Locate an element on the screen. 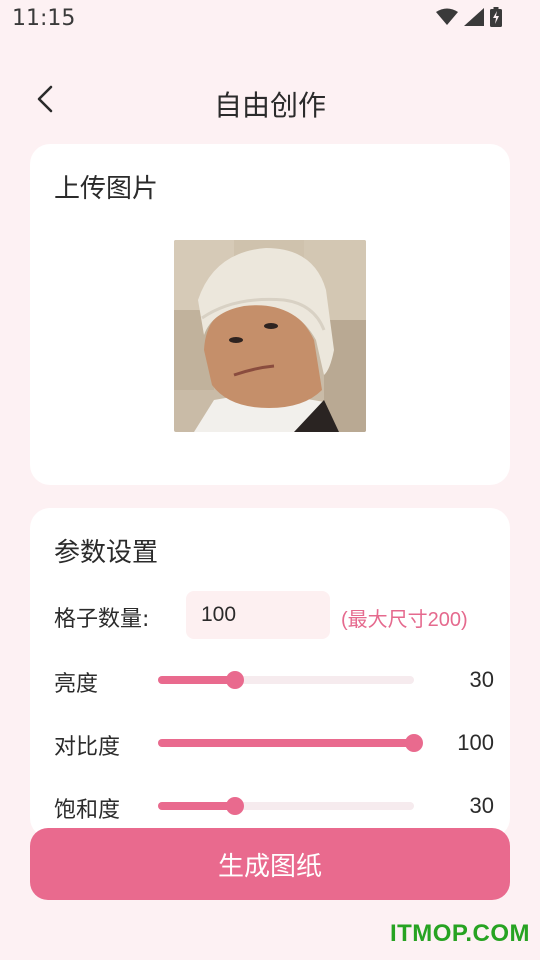 This screenshot has width=540, height=960. params-card-title: 参数设置 is located at coordinates (106, 553).